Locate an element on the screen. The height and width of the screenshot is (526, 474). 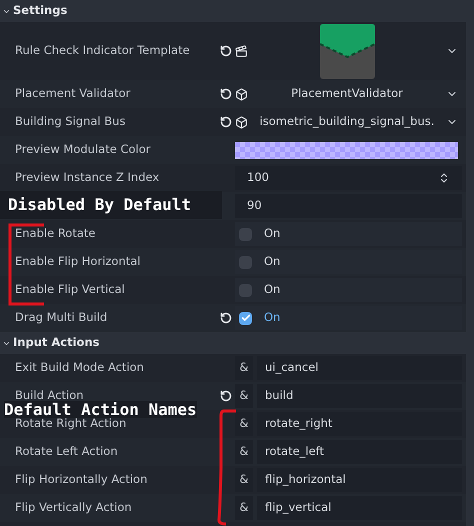
property-label: Exit Build Mode Action is located at coordinates (79, 367).